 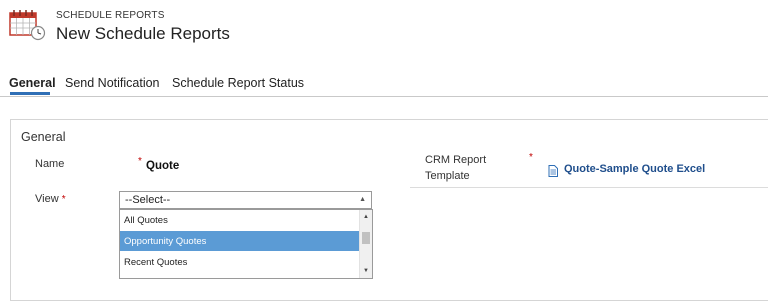 I want to click on list-scrollbar: ▲ ▼, so click(x=365, y=244).